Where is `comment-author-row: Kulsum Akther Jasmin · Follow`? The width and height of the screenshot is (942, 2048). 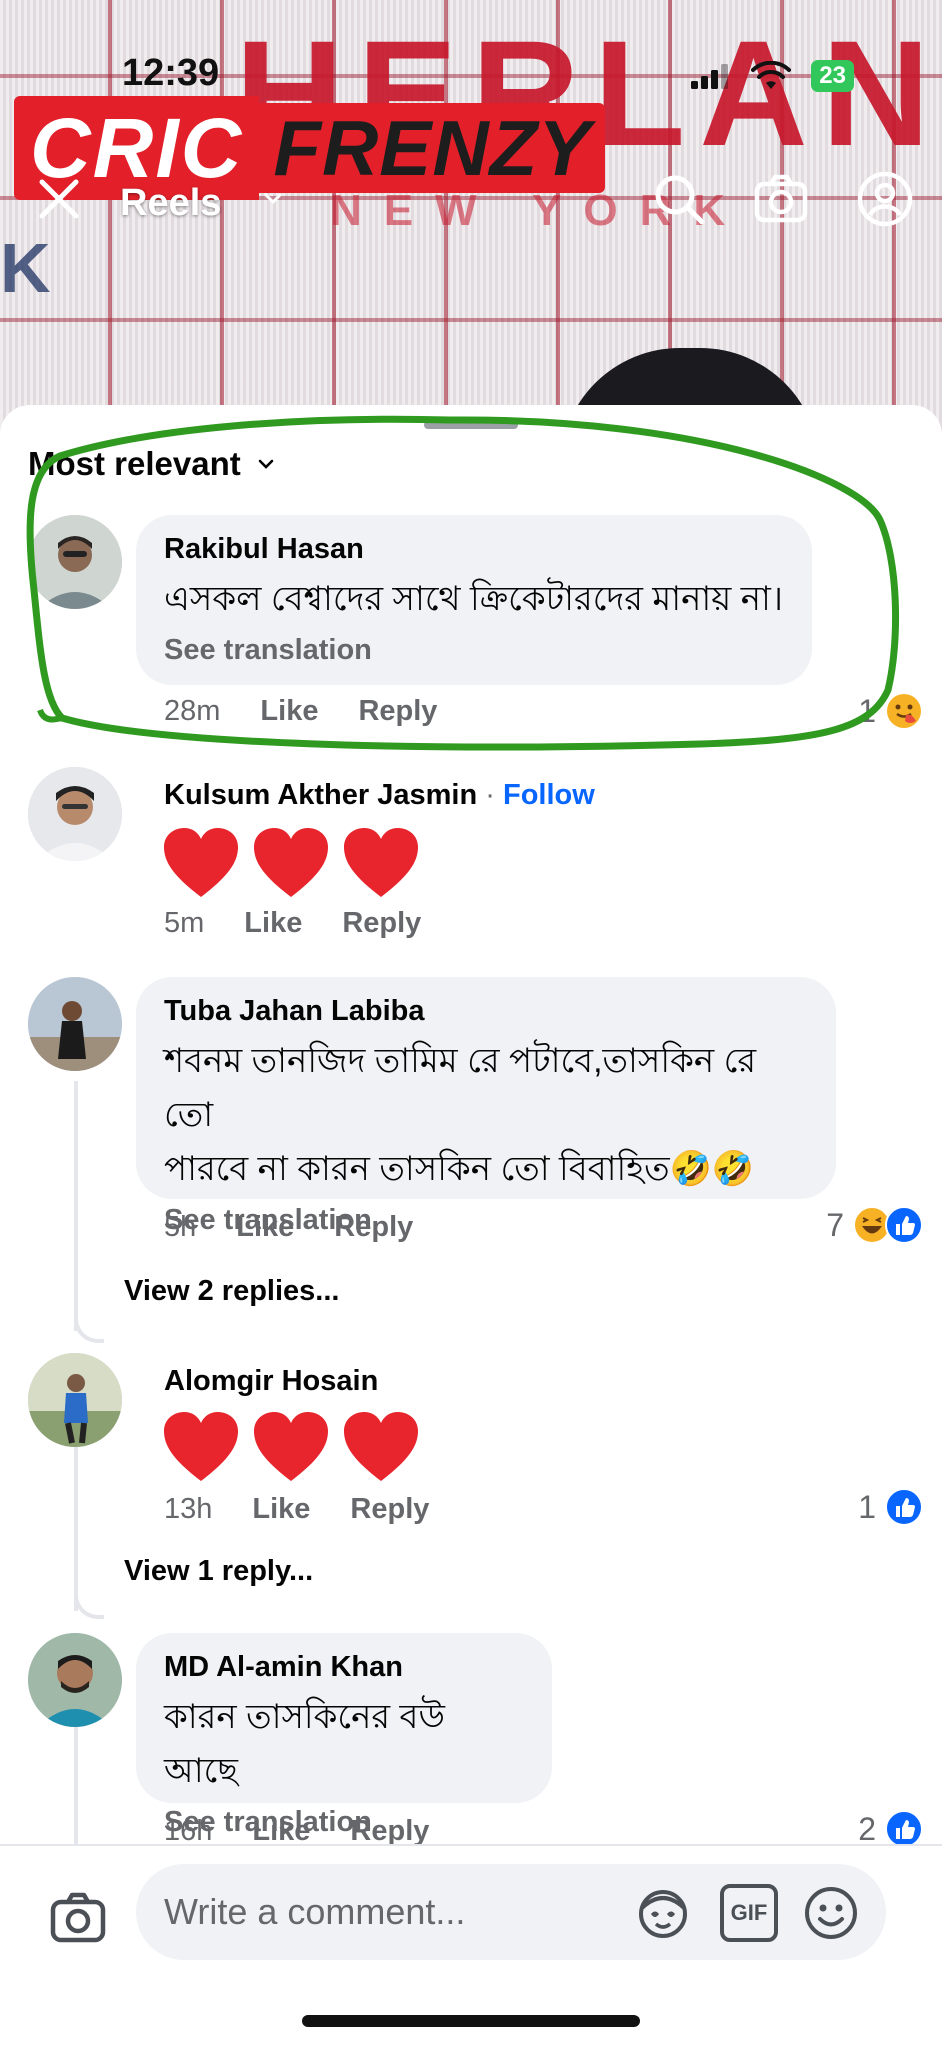
comment-author-row: Kulsum Akther Jasmin · Follow is located at coordinates (379, 795).